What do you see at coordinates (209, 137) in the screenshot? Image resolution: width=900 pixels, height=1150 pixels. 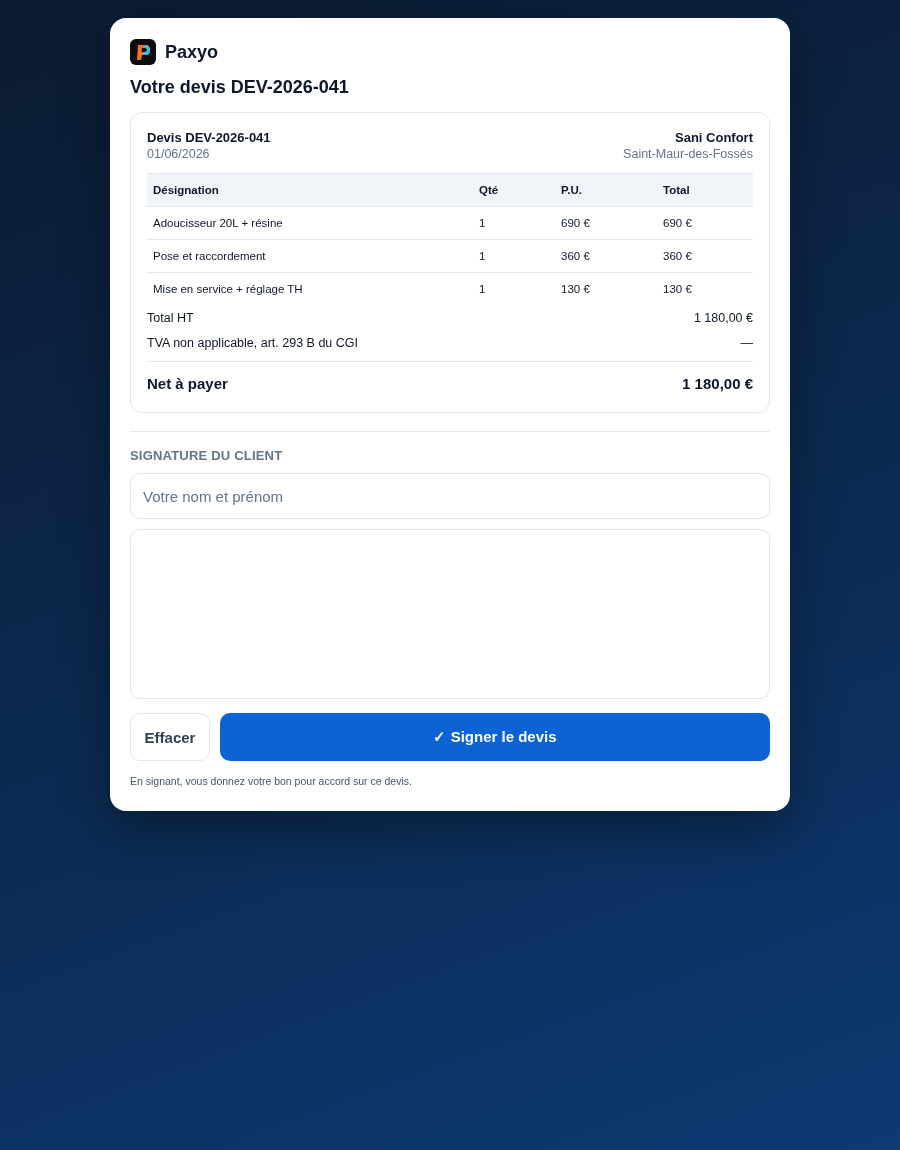 I see `quote-number: Devis DEV-2026-041` at bounding box center [209, 137].